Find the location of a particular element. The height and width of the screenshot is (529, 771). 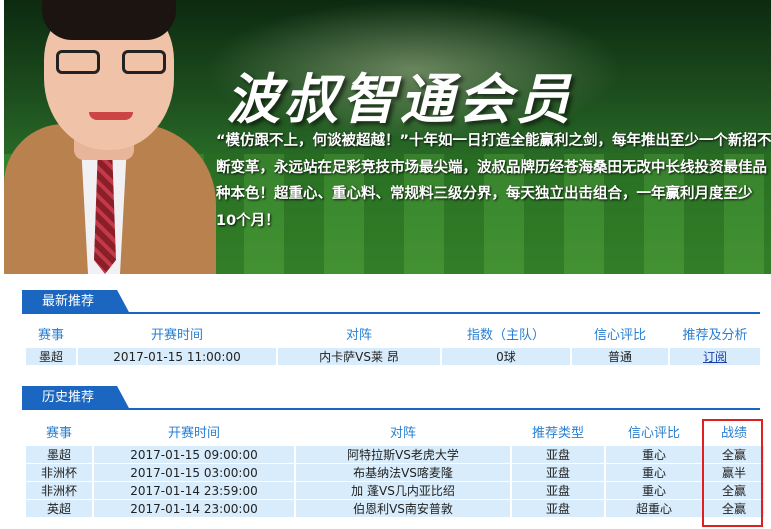

confidence-cell: 普通 is located at coordinates (620, 356).